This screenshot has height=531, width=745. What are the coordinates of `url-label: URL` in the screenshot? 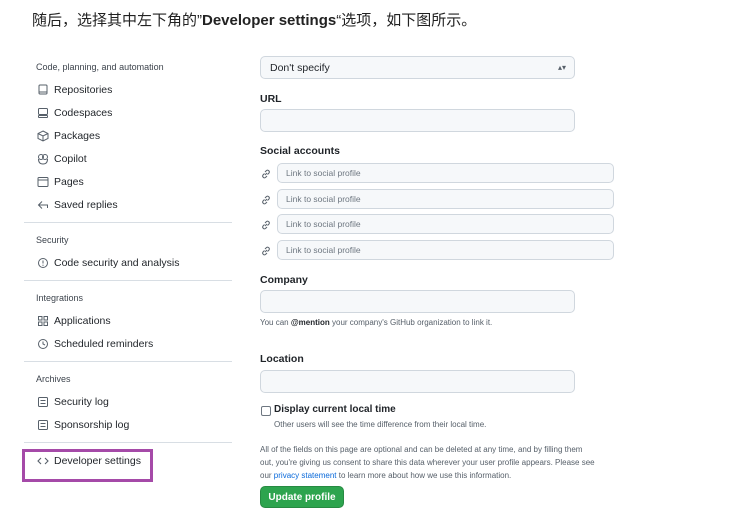 It's located at (271, 99).